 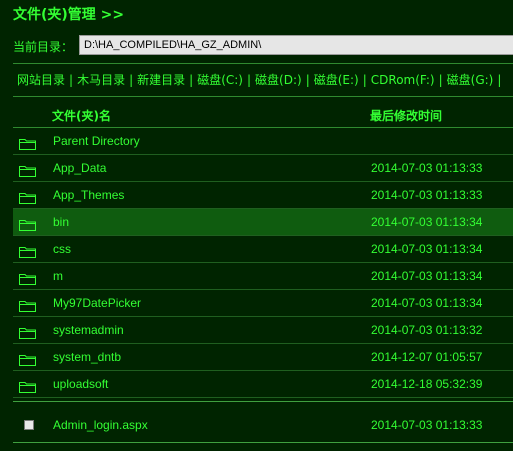 I want to click on folder-row: bin 2014-07-03 01:13:34, so click(x=263, y=222).